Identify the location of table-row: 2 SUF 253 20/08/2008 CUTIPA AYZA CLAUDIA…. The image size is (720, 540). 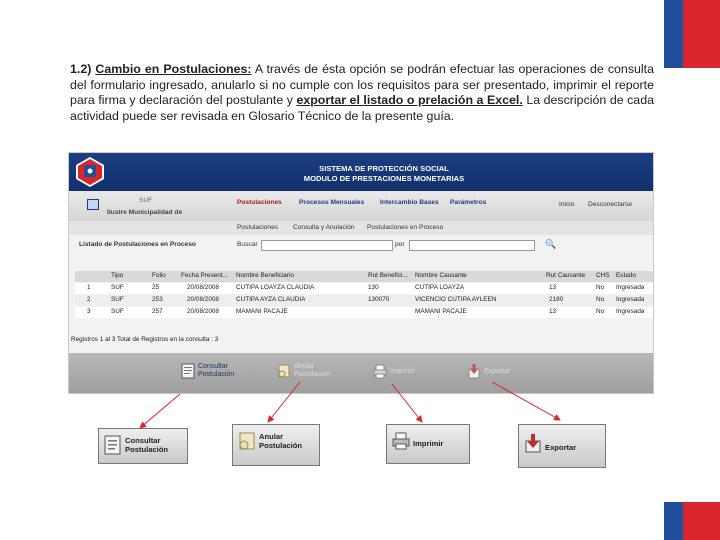
(364, 300).